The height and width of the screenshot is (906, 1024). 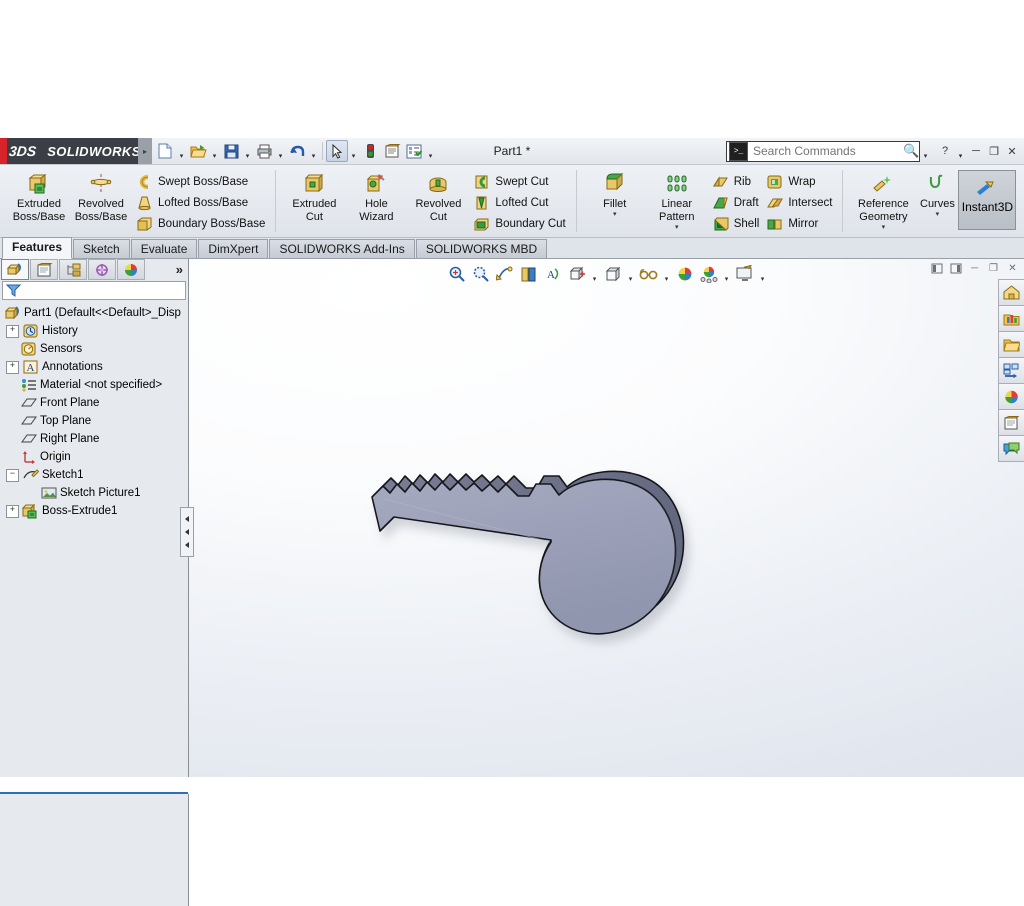 What do you see at coordinates (569, 560) in the screenshot?
I see `key-part-model` at bounding box center [569, 560].